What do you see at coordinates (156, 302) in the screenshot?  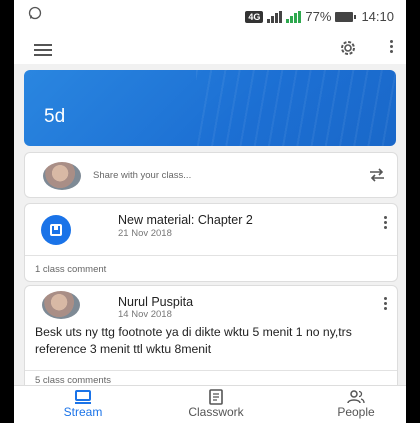 I see `post-author: Nurul Puspita` at bounding box center [156, 302].